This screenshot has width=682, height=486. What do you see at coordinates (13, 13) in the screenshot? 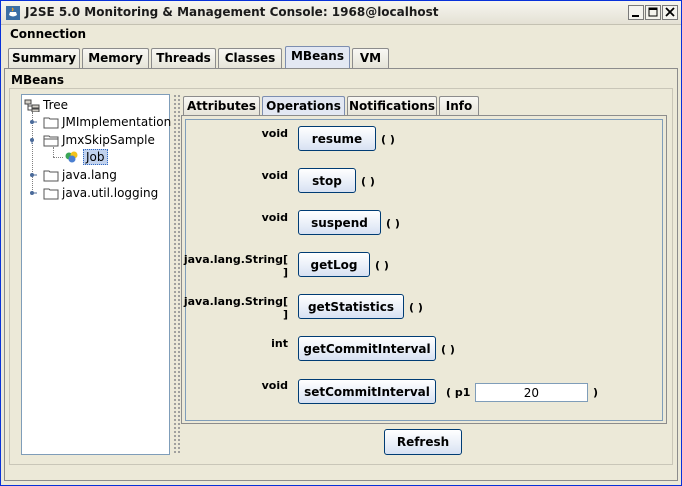
I see `java-cup-icon` at bounding box center [13, 13].